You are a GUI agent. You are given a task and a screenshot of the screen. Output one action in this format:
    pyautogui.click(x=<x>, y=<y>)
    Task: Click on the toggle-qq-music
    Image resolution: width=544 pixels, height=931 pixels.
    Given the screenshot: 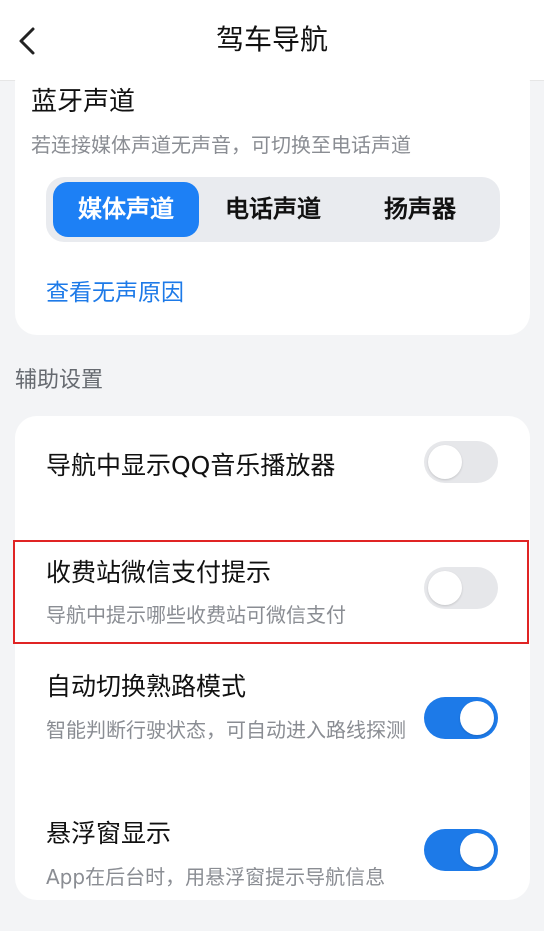 What is the action you would take?
    pyautogui.click(x=461, y=462)
    